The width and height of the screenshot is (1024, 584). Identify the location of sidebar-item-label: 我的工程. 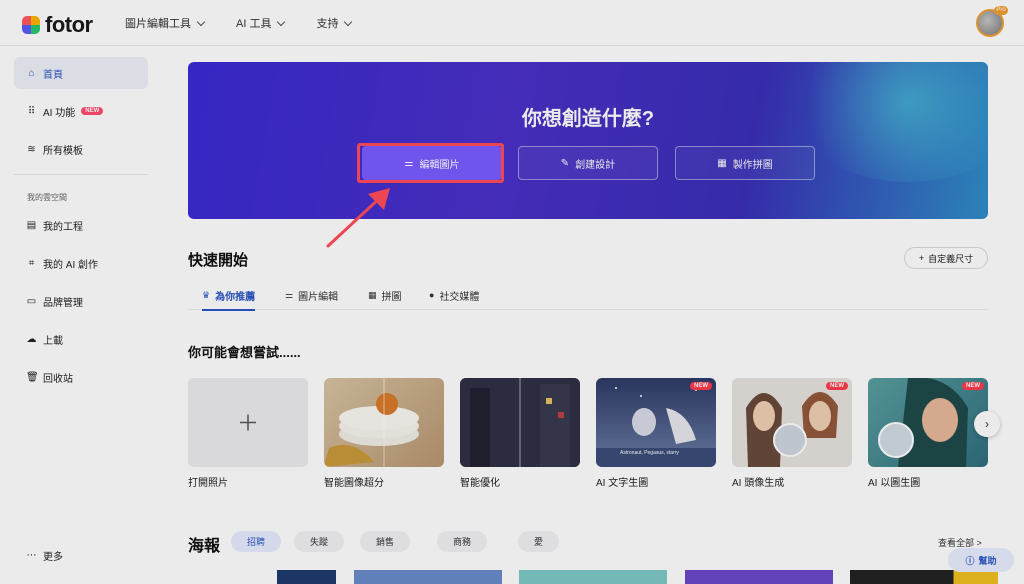
(63, 227).